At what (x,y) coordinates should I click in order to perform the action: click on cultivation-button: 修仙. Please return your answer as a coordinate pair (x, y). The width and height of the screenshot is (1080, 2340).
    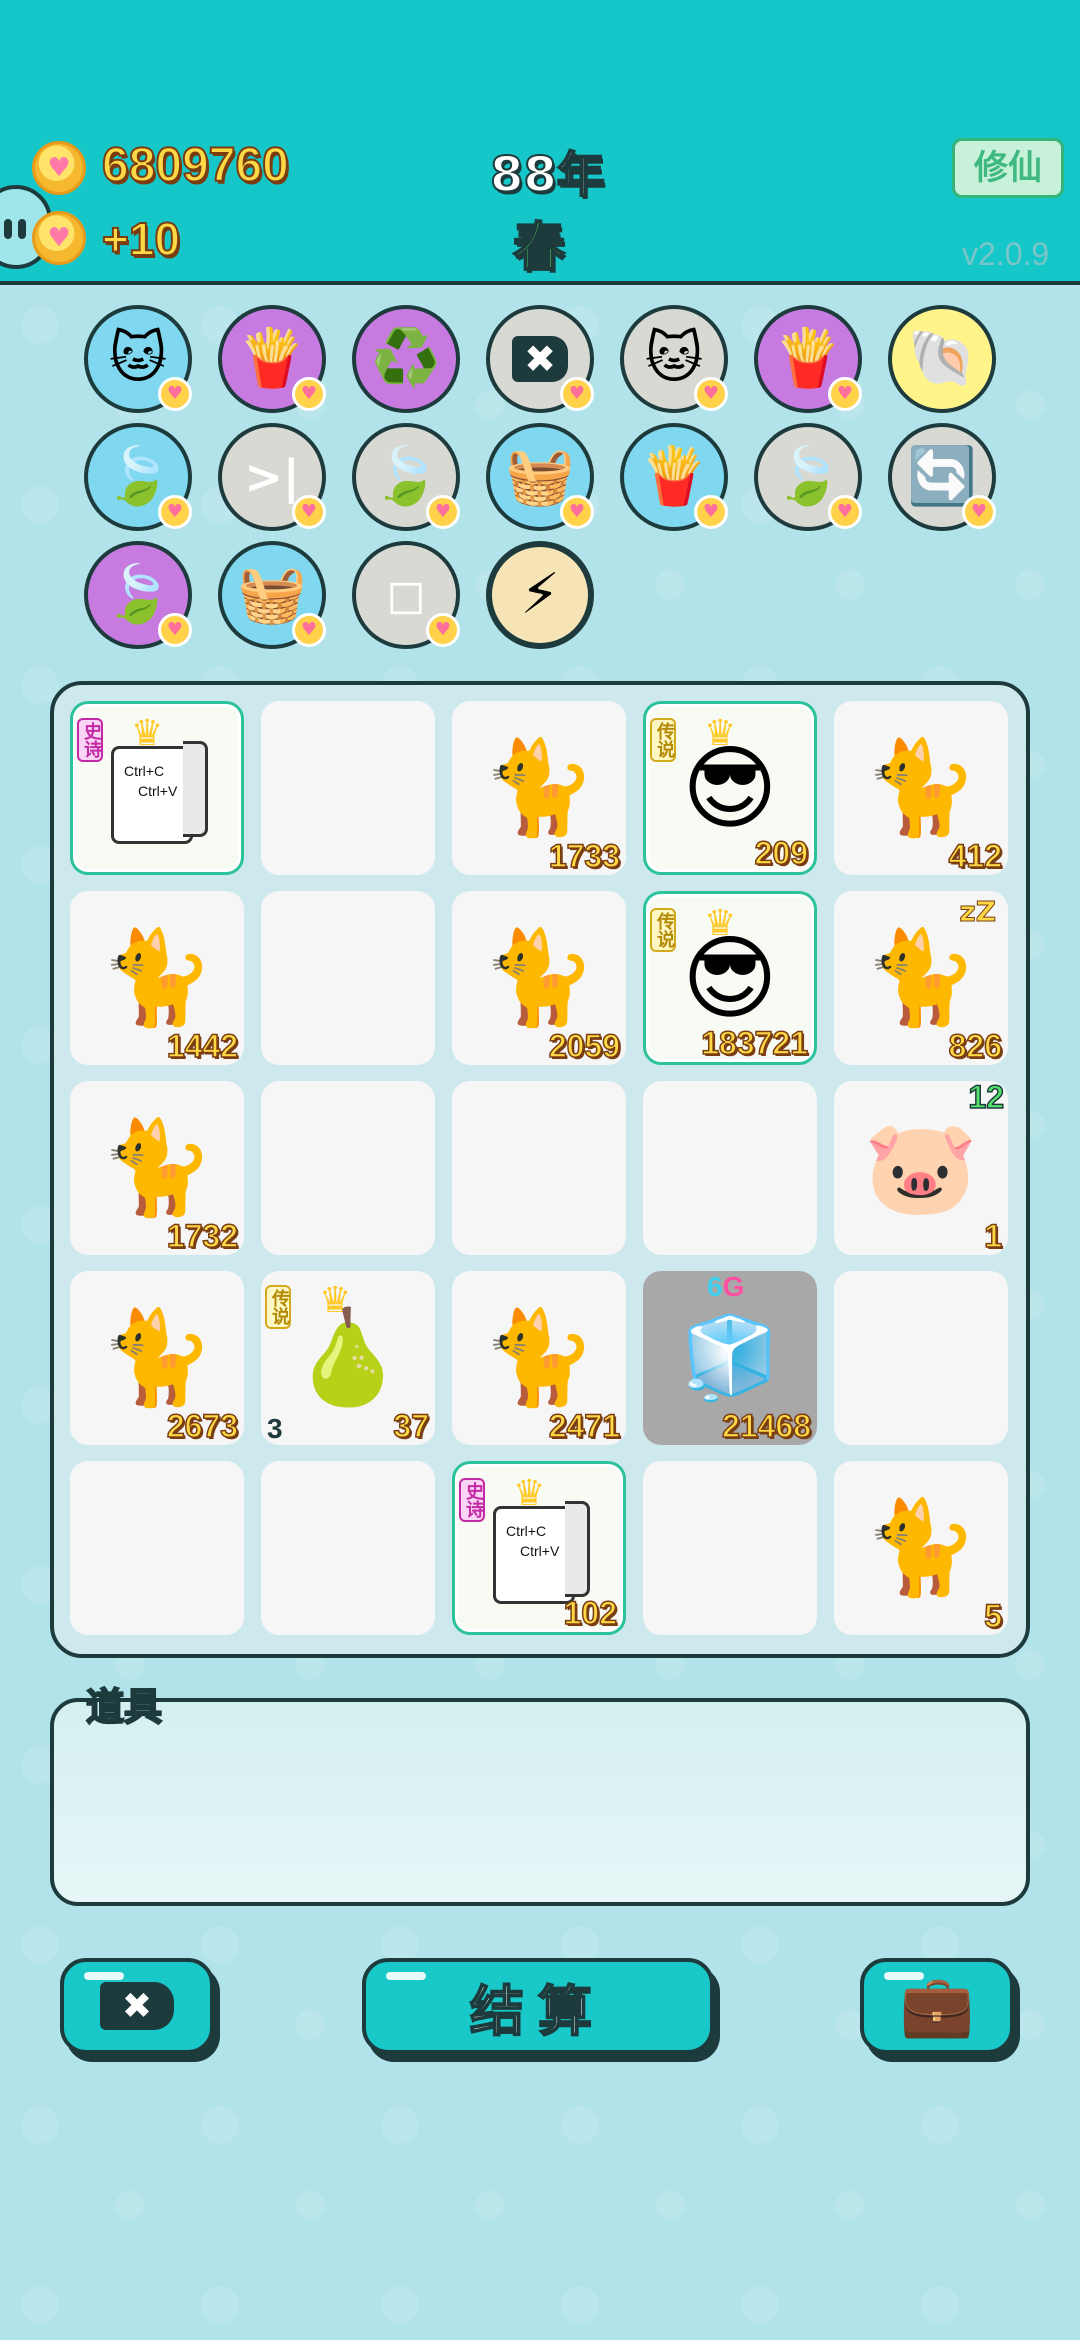
    Looking at the image, I should click on (1008, 168).